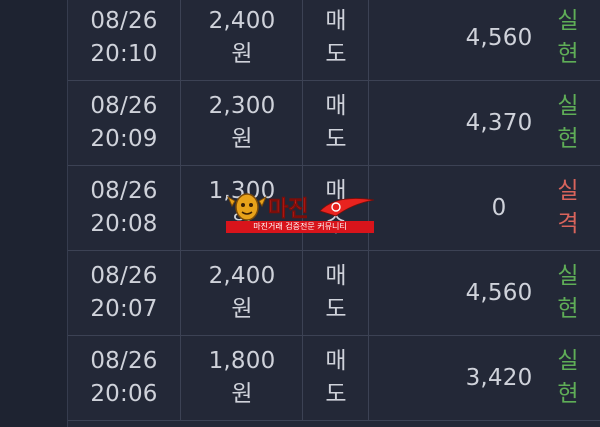 Image resolution: width=600 pixels, height=427 pixels. Describe the element at coordinates (124, 139) in the screenshot. I see `trade-time: 20:09` at that location.